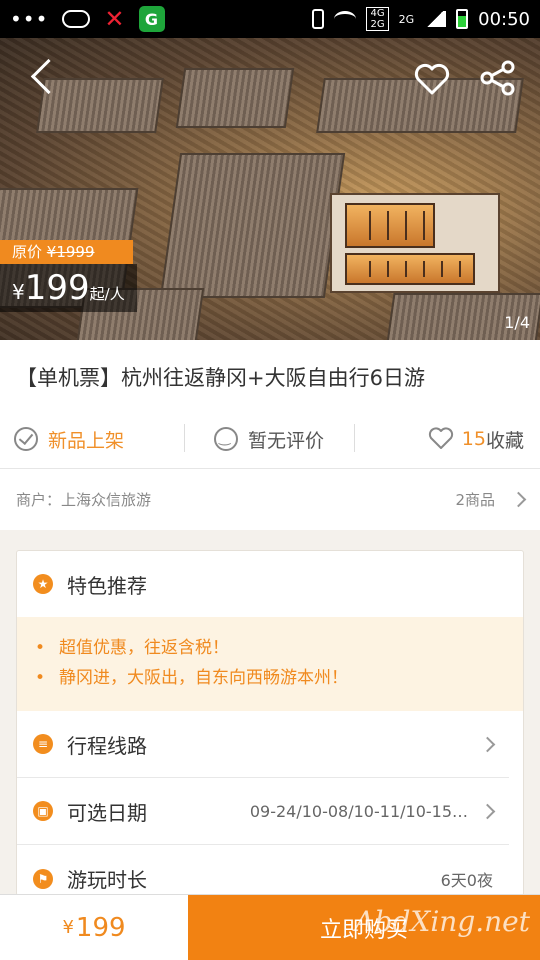 This screenshot has width=540, height=960. What do you see at coordinates (462, 19) in the screenshot?
I see `battery-icon` at bounding box center [462, 19].